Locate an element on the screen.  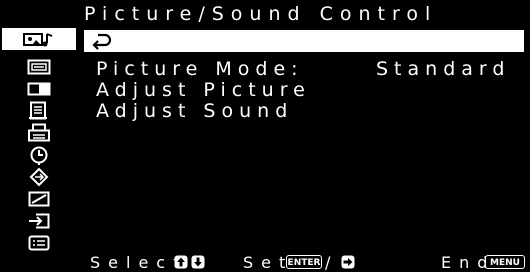
menu-key-badge: MENU is located at coordinates (505, 262).